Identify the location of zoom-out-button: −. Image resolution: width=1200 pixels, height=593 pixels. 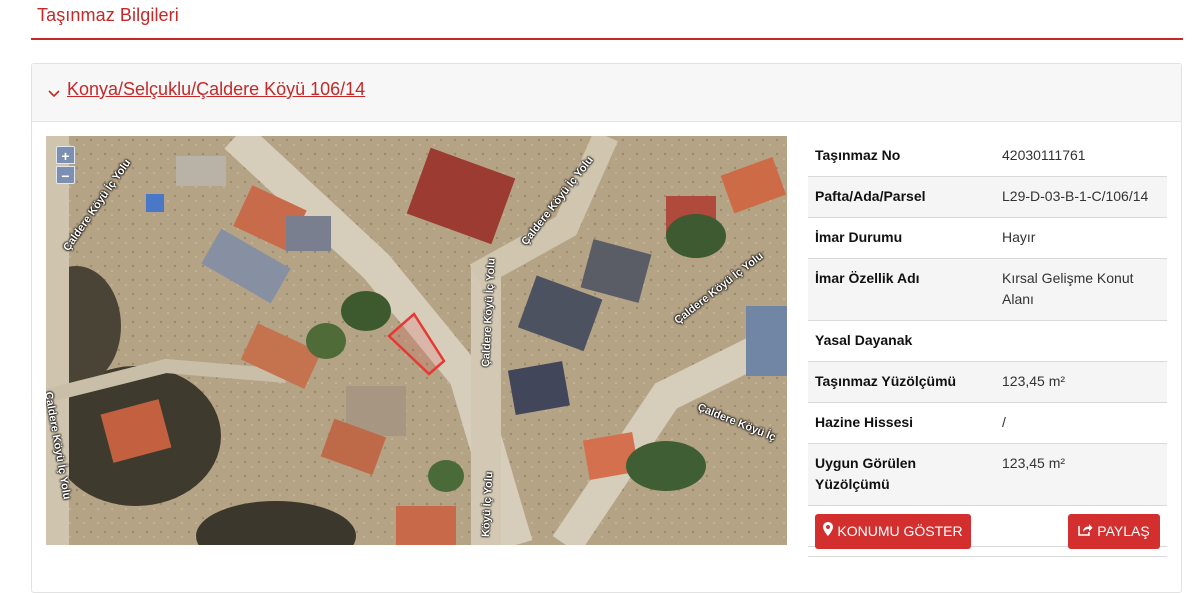
(65, 175).